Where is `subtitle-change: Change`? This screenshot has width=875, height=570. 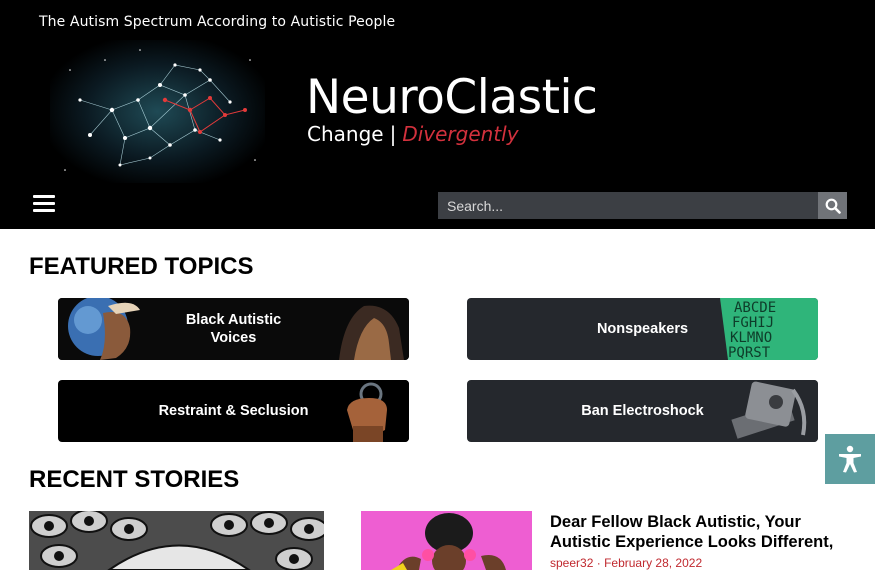
subtitle-change: Change is located at coordinates (345, 134).